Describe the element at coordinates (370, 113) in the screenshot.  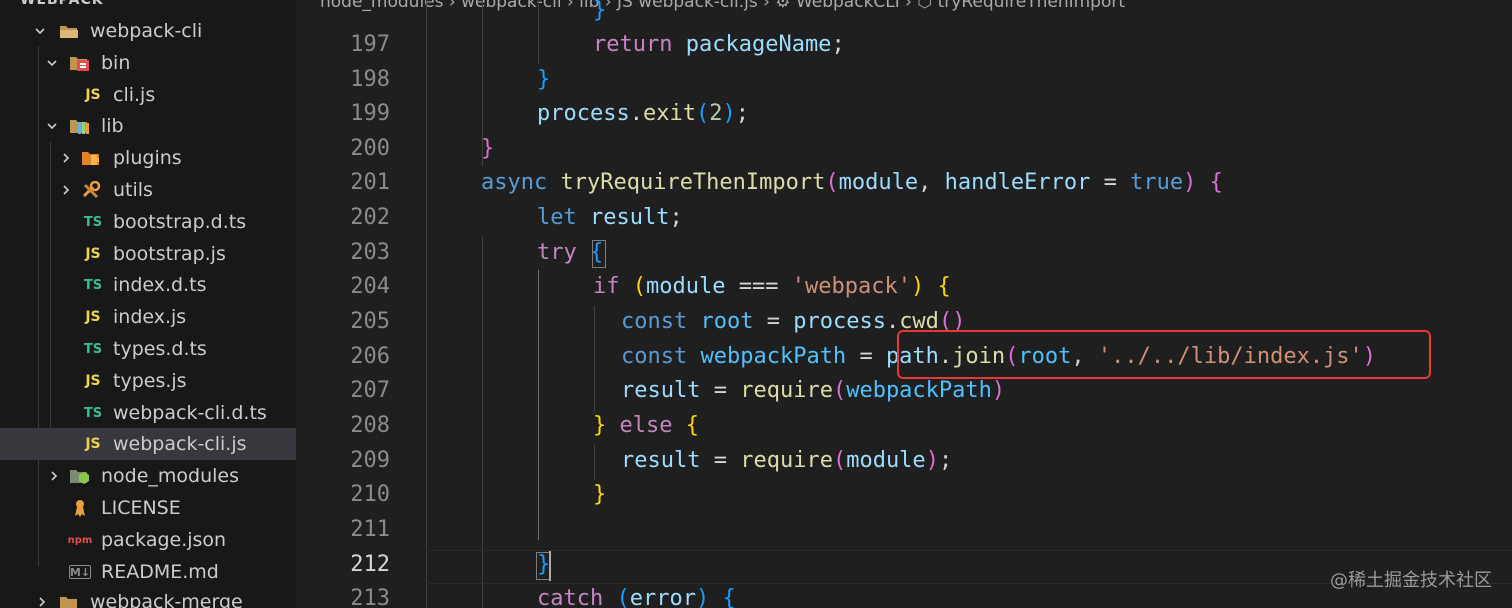
I see `line-number: 199` at that location.